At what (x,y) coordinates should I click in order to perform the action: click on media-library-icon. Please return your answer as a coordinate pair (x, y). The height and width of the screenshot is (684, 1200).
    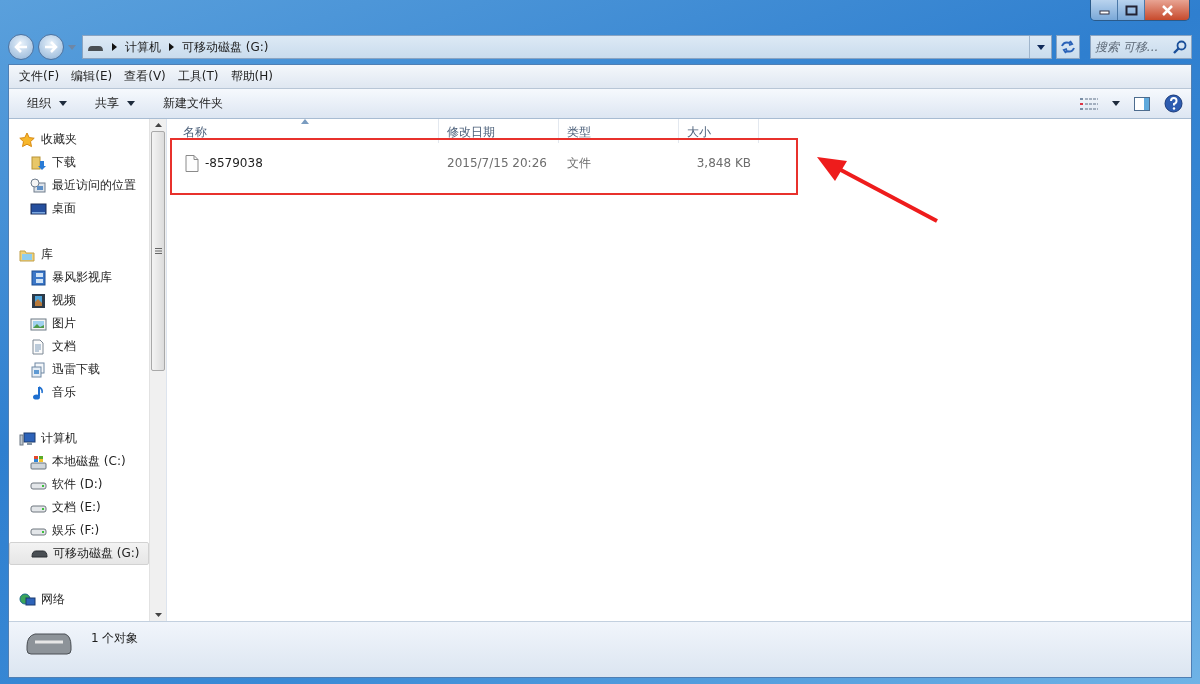
    Looking at the image, I should click on (38, 277).